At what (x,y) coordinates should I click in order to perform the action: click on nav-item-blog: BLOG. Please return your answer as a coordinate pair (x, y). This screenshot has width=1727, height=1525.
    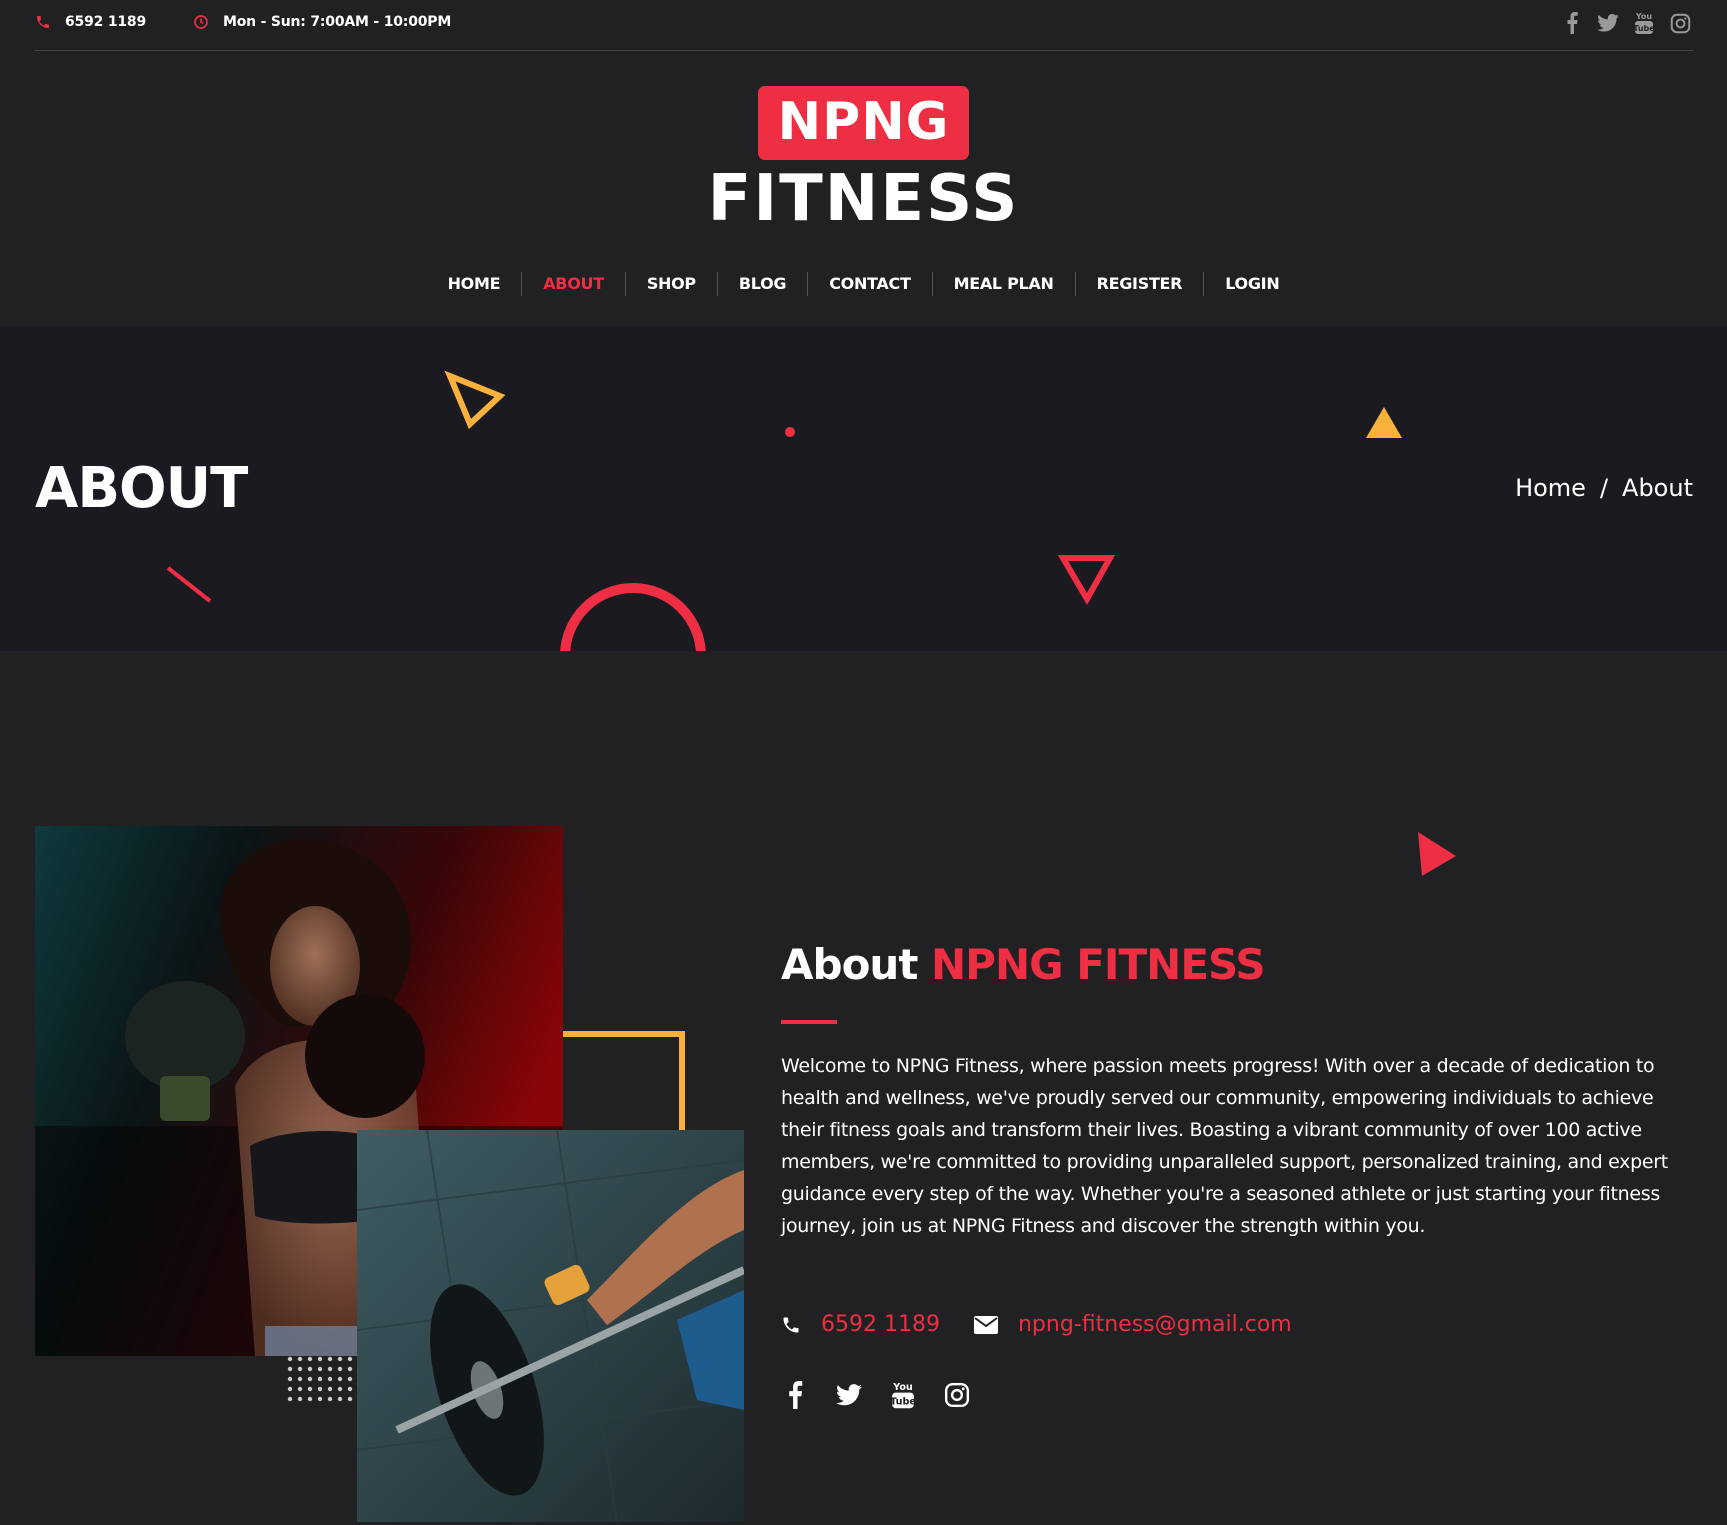
    Looking at the image, I should click on (761, 284).